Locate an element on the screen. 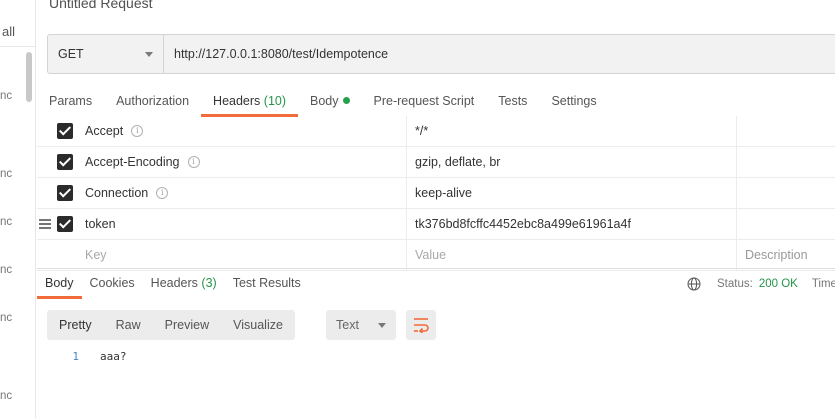 This screenshot has width=835, height=418. tab-label: Settings is located at coordinates (574, 101).